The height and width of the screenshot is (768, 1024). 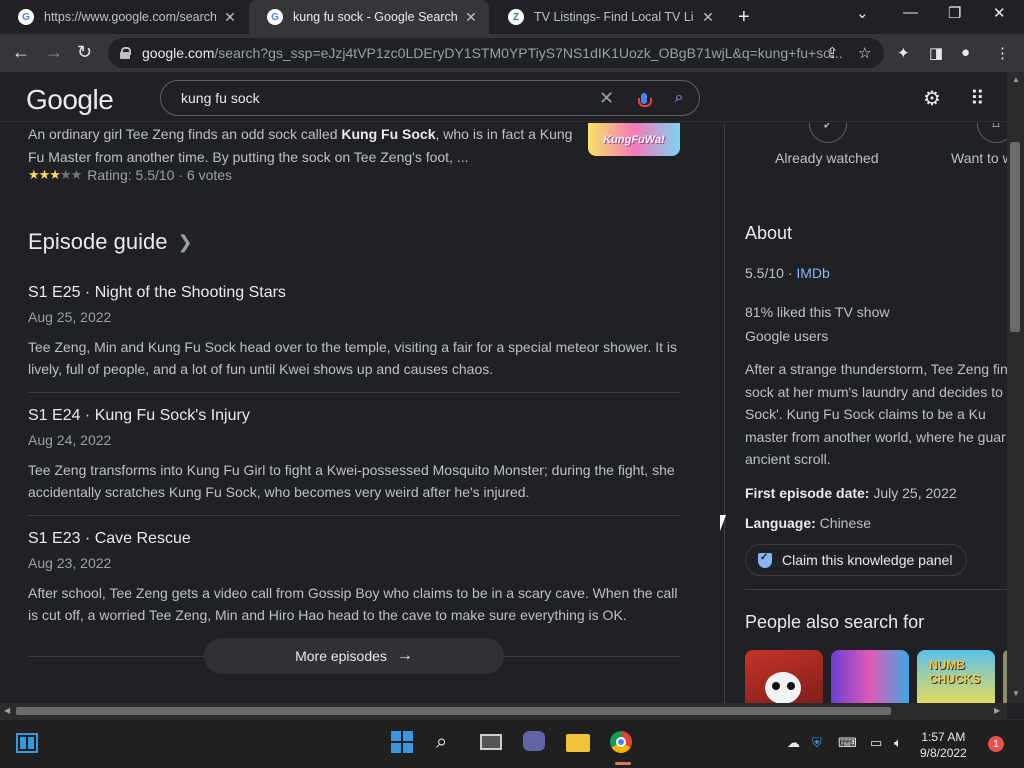 I want to click on checkmark-icon: ✓, so click(x=828, y=133).